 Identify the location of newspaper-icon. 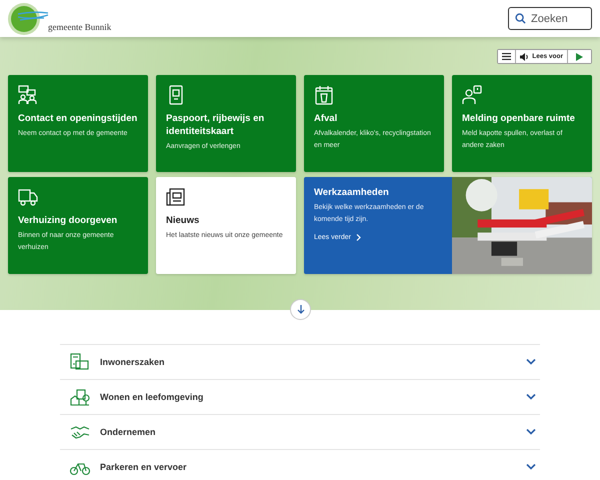
(176, 197).